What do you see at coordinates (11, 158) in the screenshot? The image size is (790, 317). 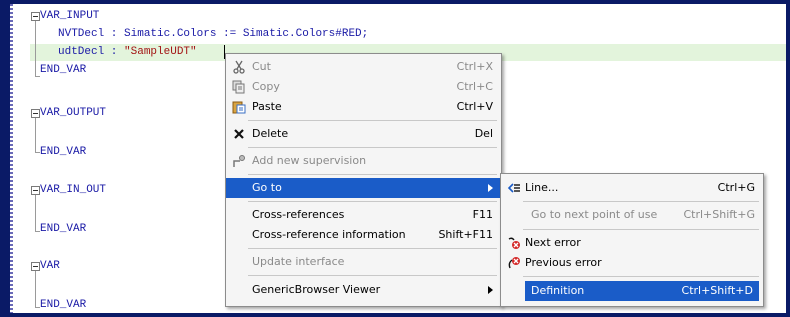 I see `gutter` at bounding box center [11, 158].